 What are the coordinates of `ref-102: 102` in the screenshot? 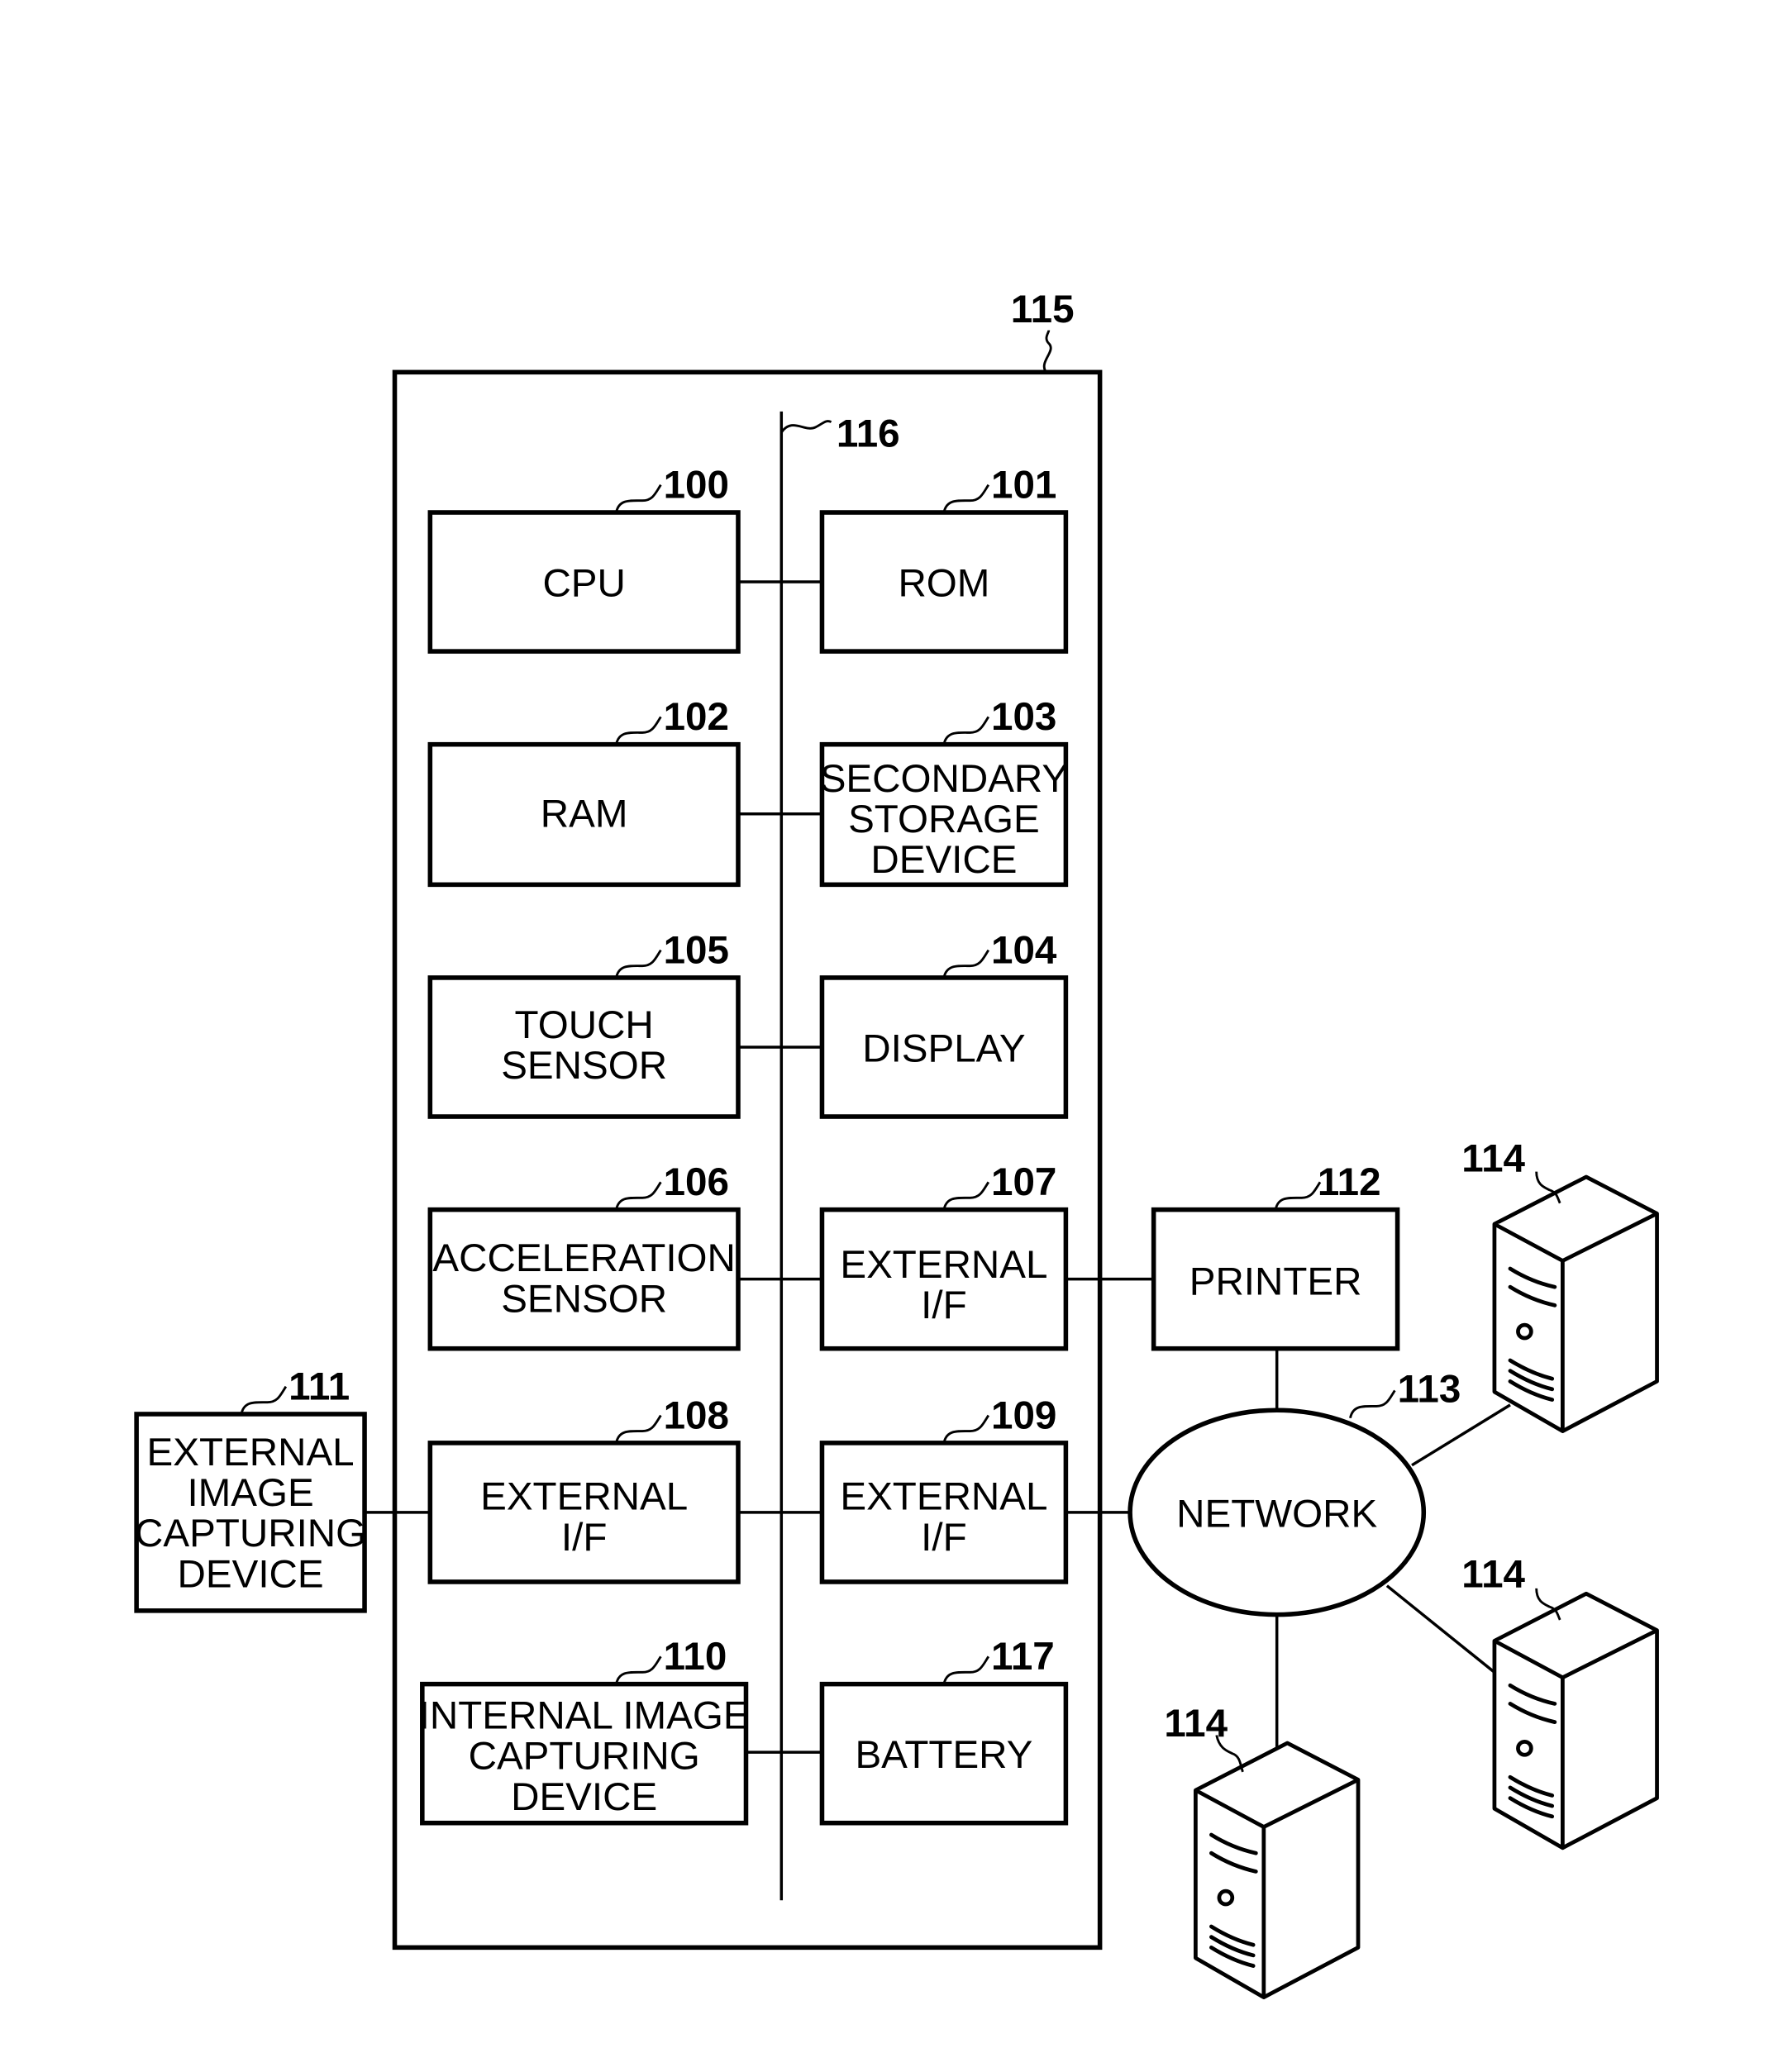 It's located at (697, 717).